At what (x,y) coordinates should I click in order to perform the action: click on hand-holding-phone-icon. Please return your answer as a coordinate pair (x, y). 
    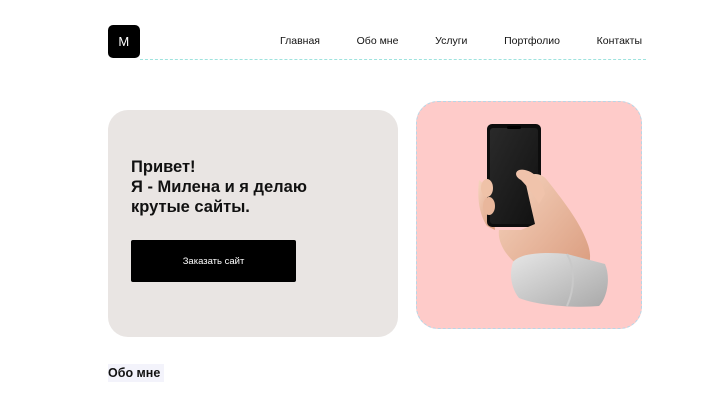
    Looking at the image, I should click on (543, 215).